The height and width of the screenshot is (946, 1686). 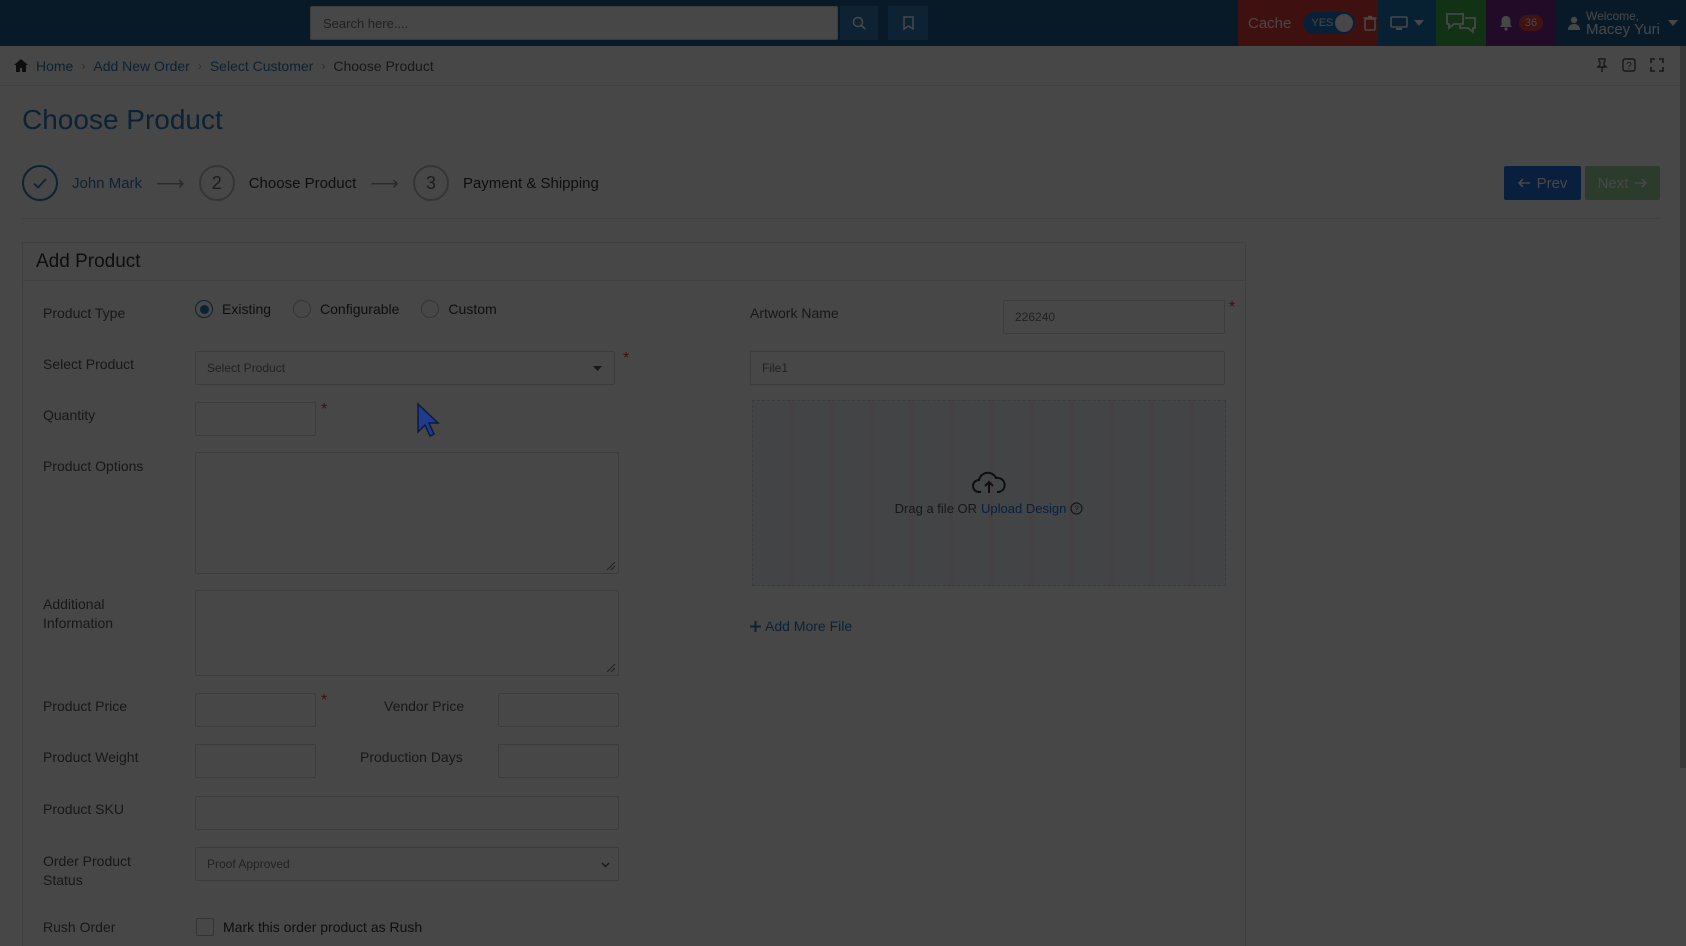 I want to click on breadcrumb-select-customer: Select Customer, so click(x=261, y=66).